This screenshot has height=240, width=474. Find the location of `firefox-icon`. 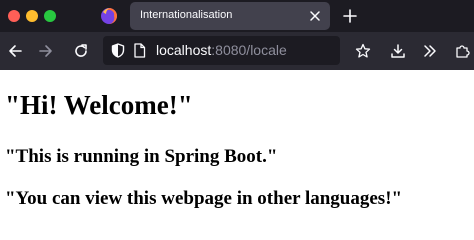

firefox-icon is located at coordinates (109, 16).